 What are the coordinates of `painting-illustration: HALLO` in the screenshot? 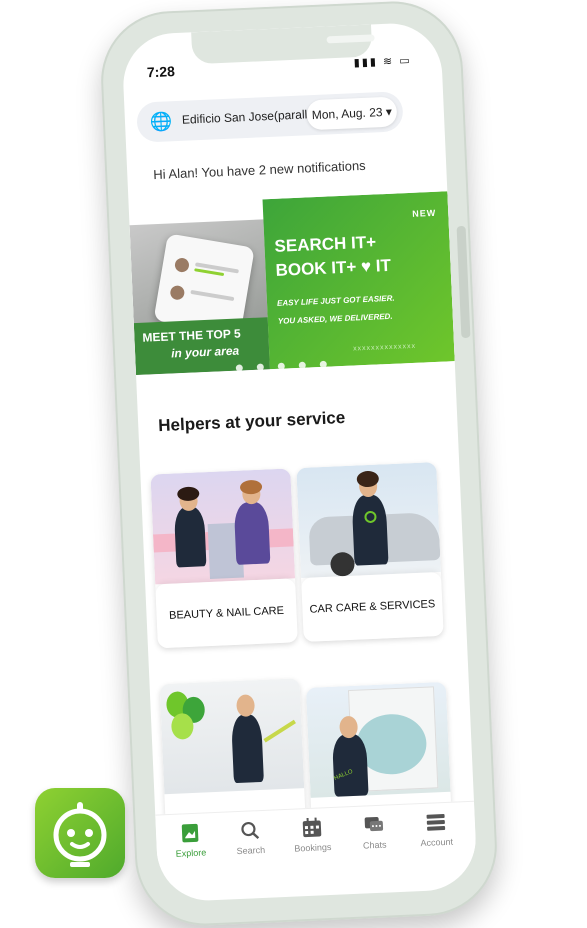 It's located at (378, 739).